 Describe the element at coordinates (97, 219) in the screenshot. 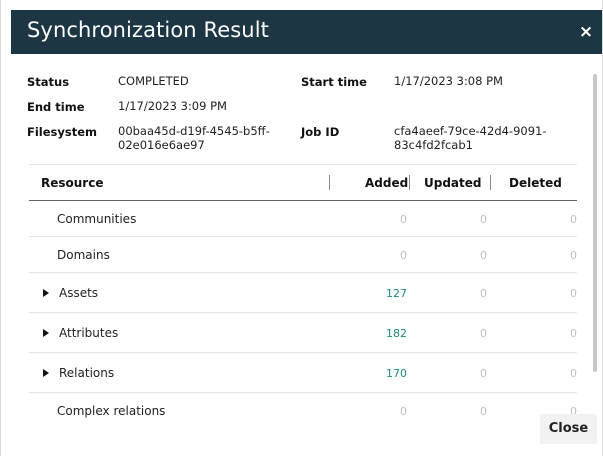

I see `row-resource-name: Communities` at that location.